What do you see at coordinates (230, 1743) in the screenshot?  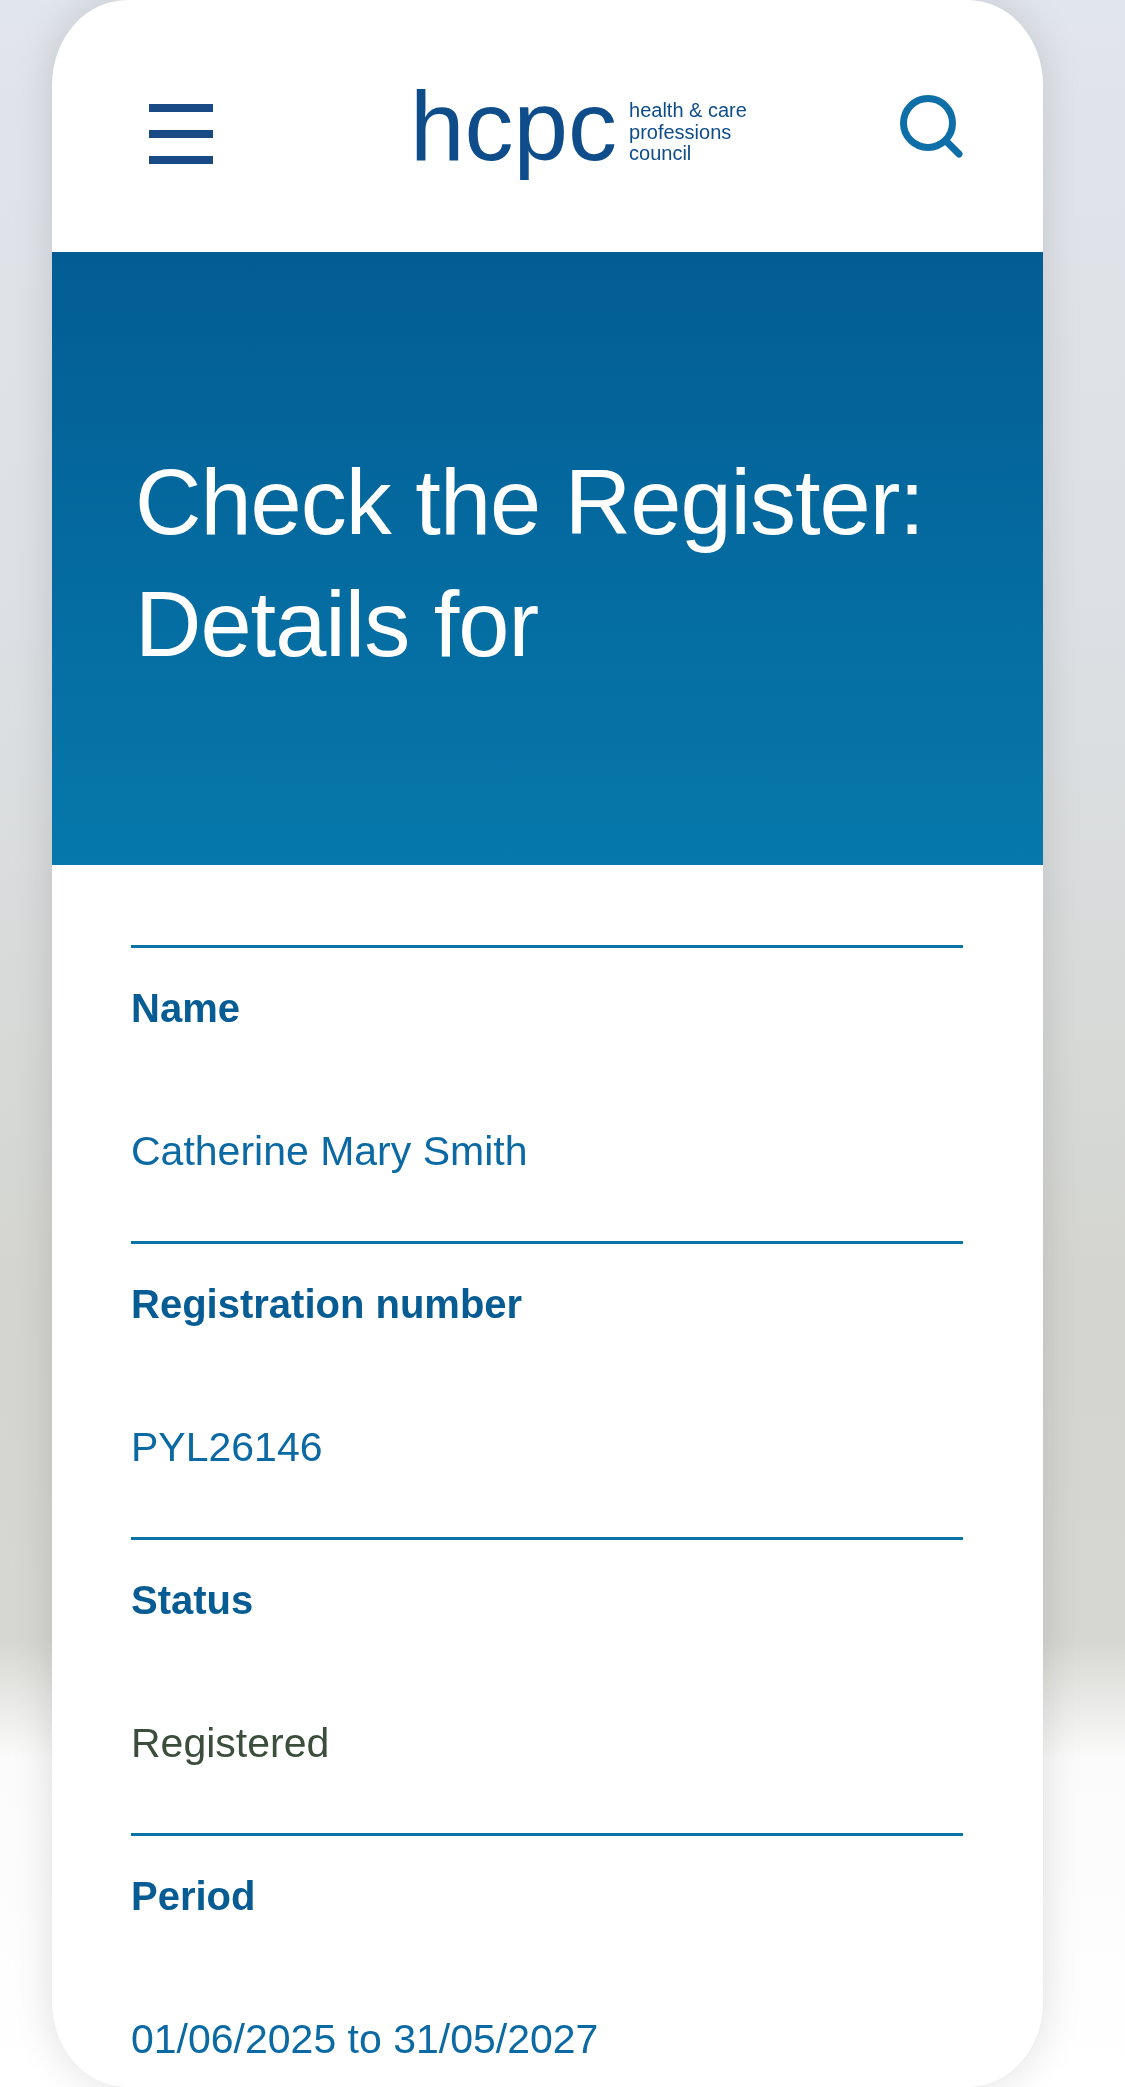 I see `detail-value: Registered` at bounding box center [230, 1743].